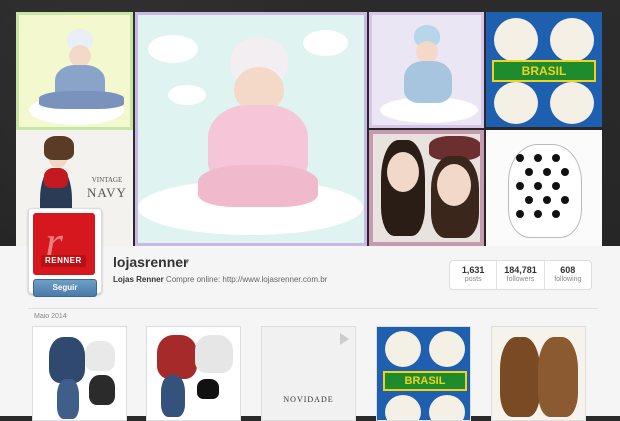 Image resolution: width=620 pixels, height=421 pixels. What do you see at coordinates (74, 71) in the screenshot?
I see `cover-photo-baby-snowsuit` at bounding box center [74, 71].